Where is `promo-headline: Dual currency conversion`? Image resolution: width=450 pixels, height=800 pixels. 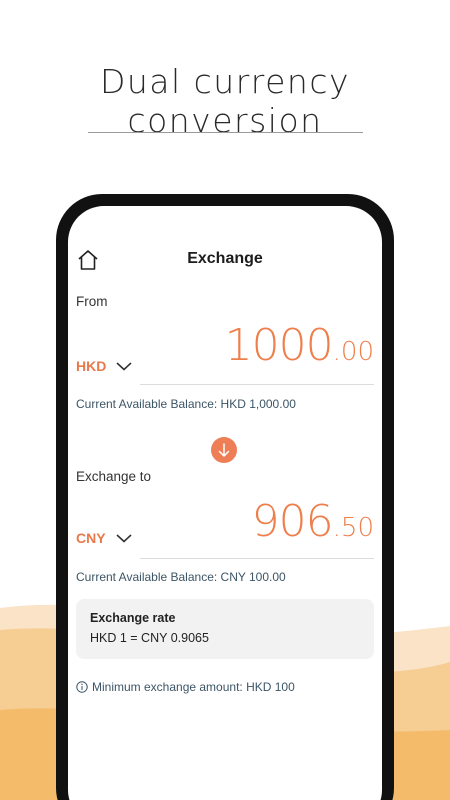
promo-headline: Dual currency conversion is located at coordinates (225, 101).